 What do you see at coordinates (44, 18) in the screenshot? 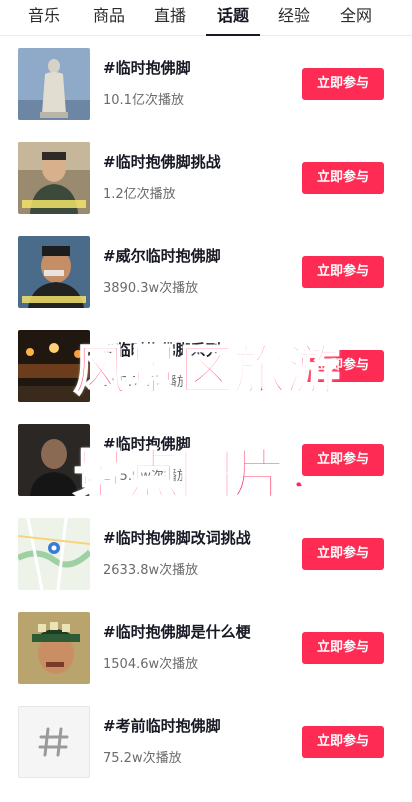
I see `tab-music: 音乐` at bounding box center [44, 18].